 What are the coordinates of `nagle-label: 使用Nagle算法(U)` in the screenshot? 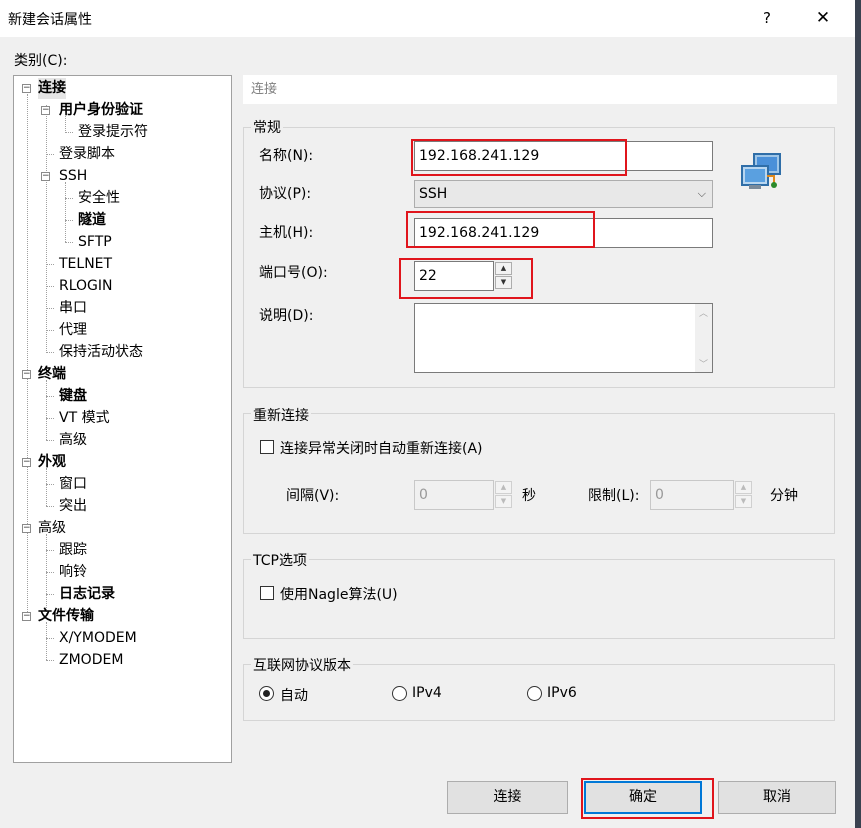 It's located at (339, 594).